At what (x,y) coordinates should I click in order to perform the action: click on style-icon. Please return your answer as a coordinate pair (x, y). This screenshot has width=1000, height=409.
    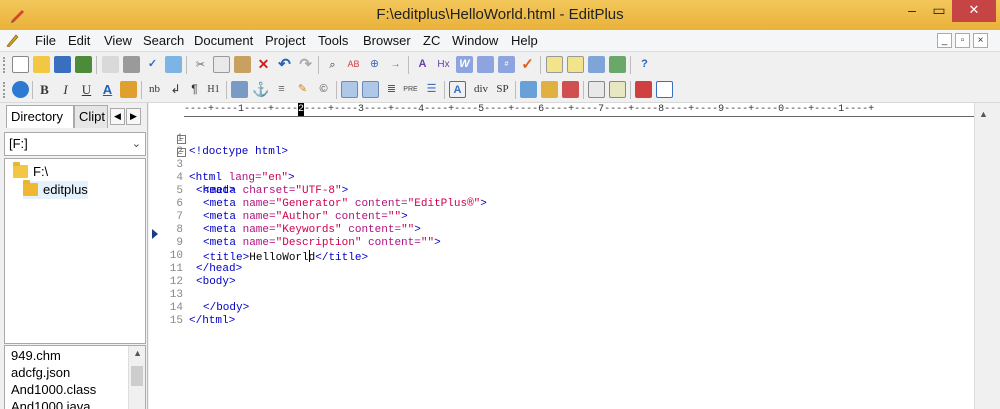
    Looking at the image, I should click on (570, 89).